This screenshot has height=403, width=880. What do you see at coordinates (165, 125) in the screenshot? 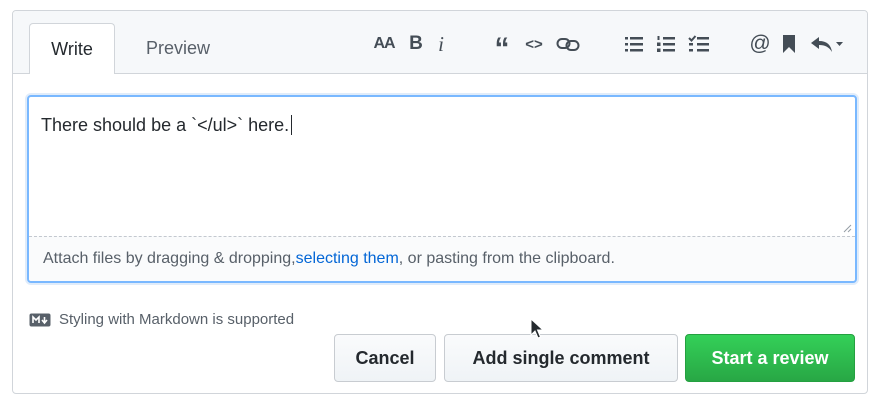
I see `comment-text: There should be a `</ul>` here.` at bounding box center [165, 125].